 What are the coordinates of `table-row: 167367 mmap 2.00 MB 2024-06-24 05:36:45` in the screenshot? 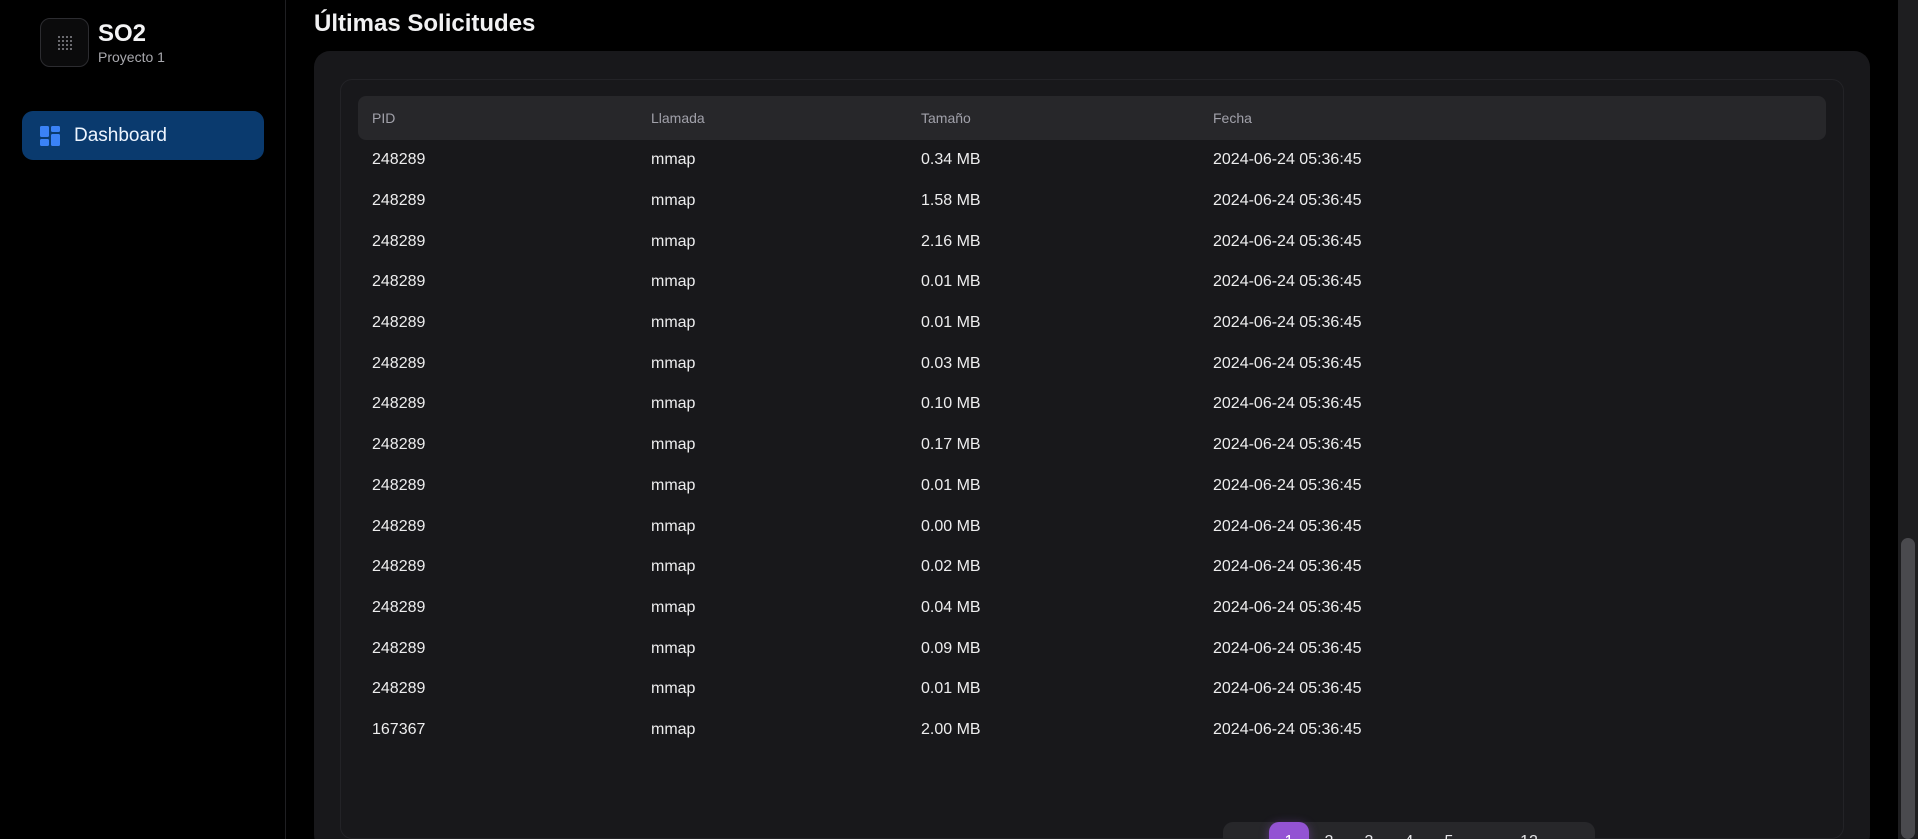 It's located at (1092, 730).